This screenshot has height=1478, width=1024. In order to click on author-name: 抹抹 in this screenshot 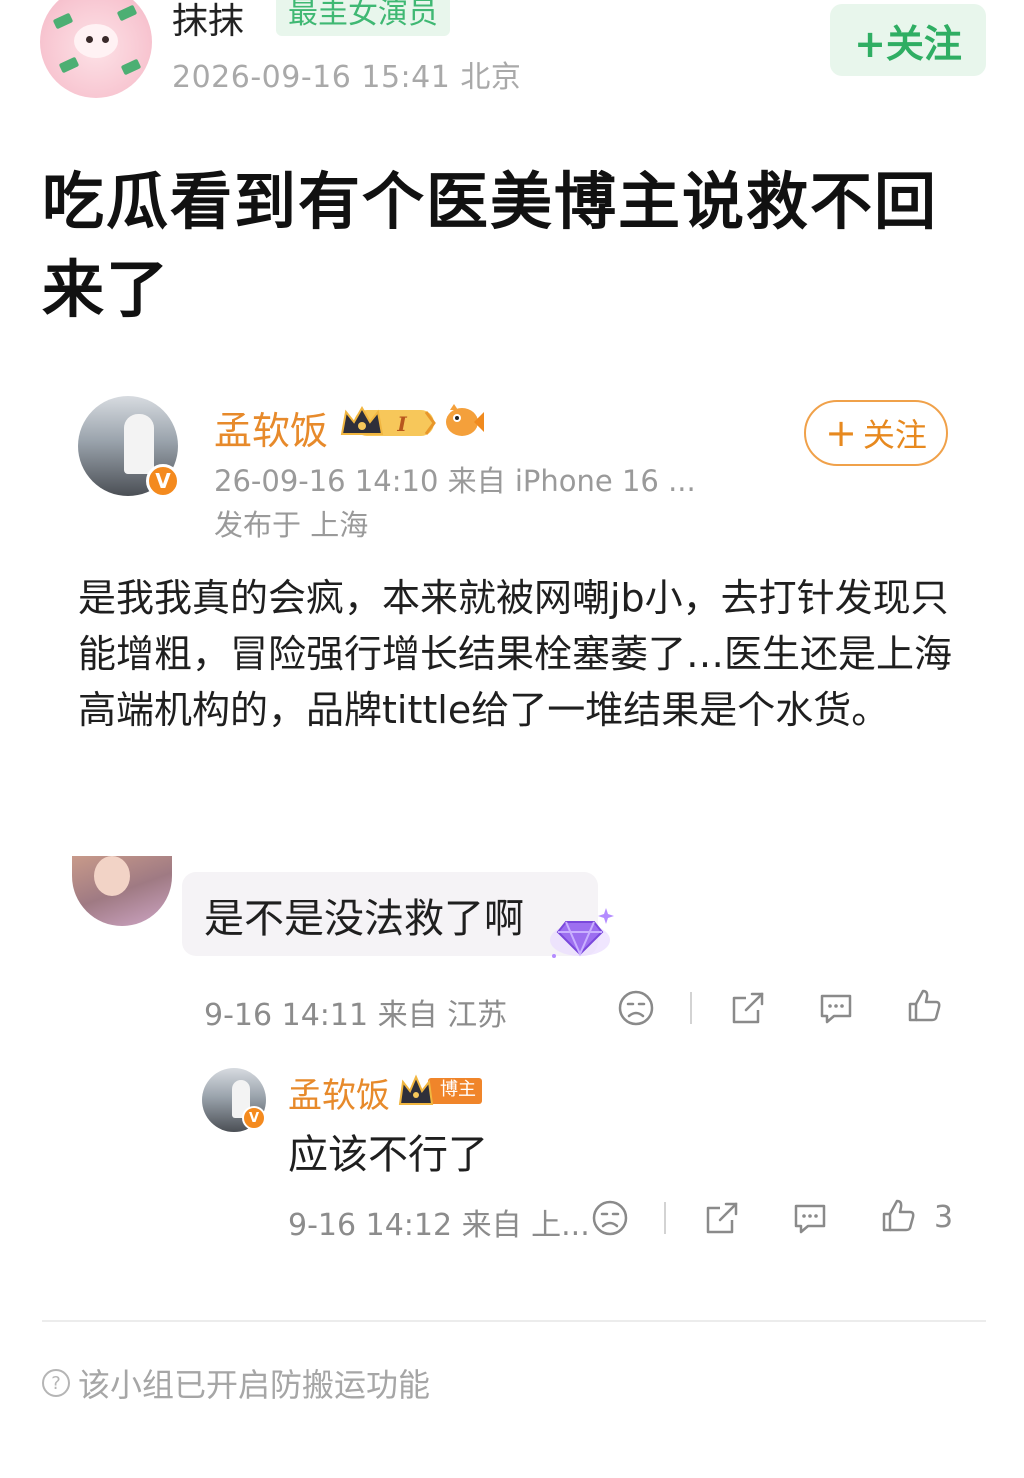, I will do `click(208, 22)`.